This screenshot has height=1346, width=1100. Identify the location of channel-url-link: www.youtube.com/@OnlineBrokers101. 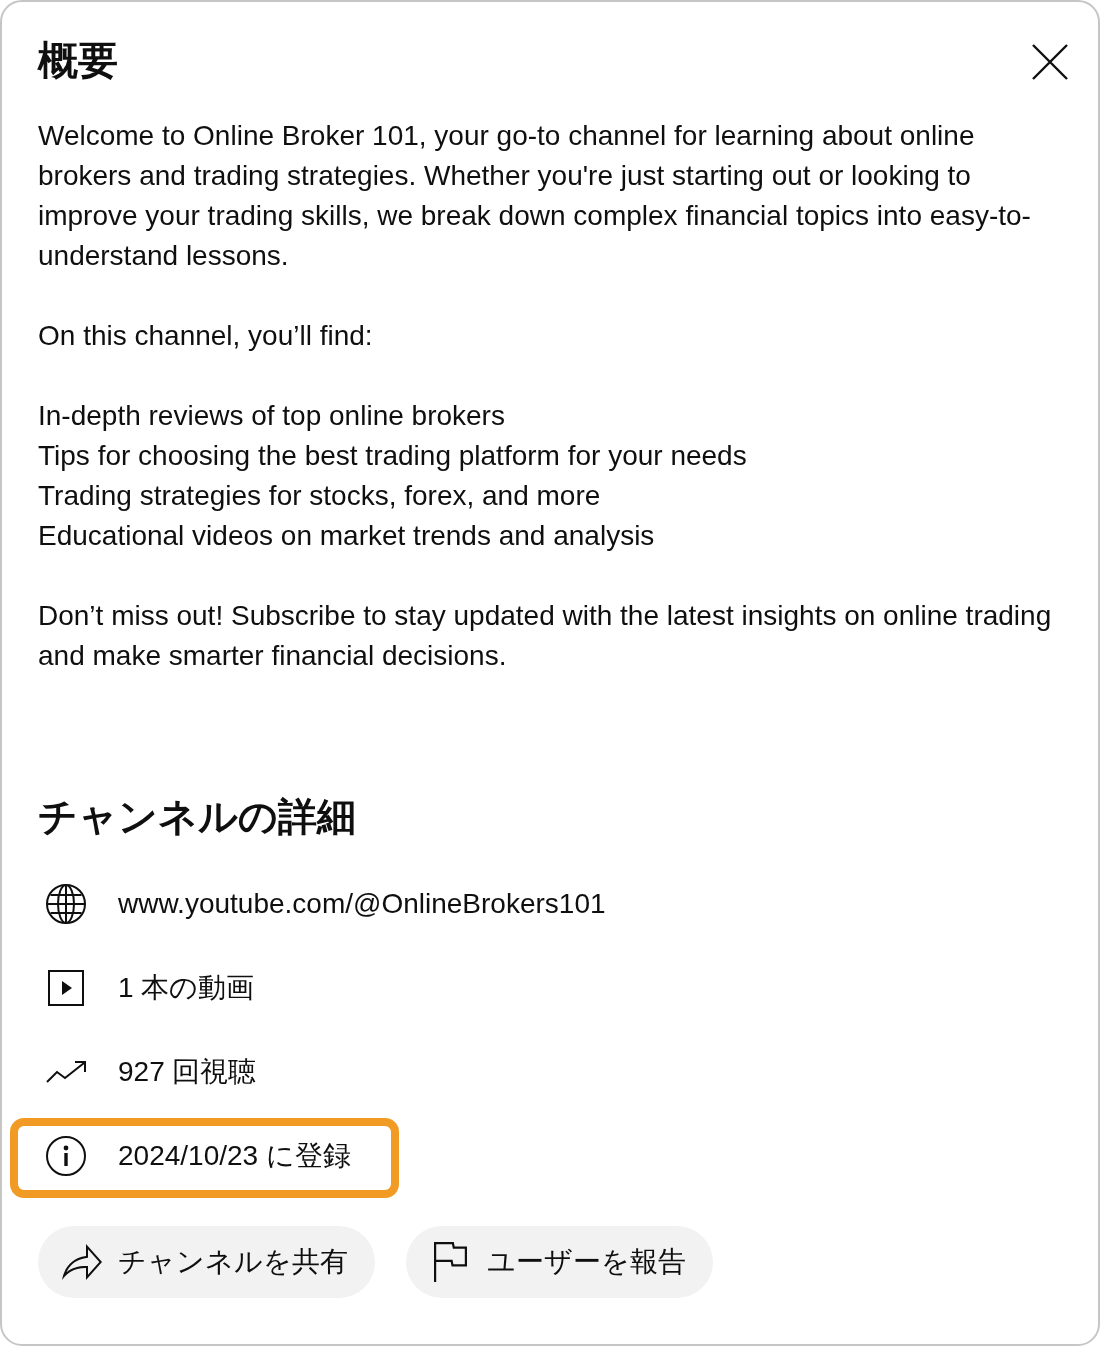
(362, 904).